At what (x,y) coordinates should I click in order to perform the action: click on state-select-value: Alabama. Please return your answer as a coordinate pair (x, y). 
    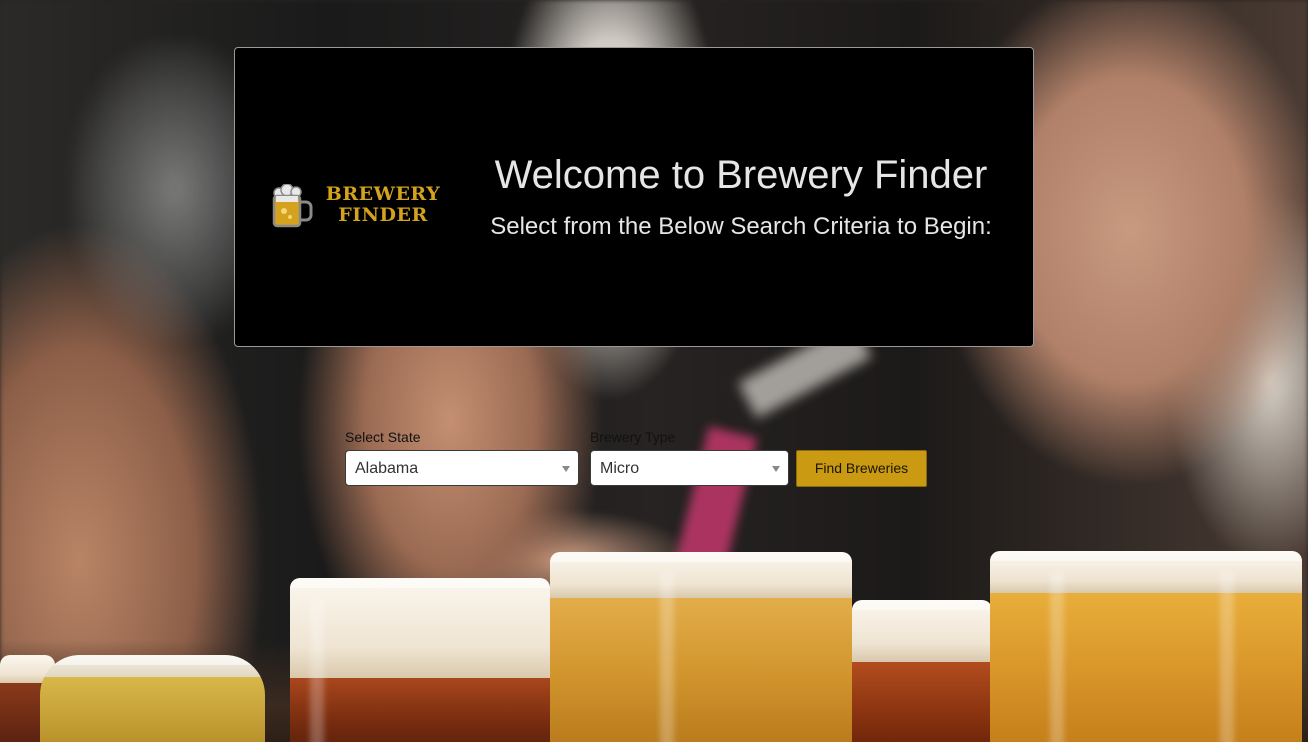
    Looking at the image, I should click on (387, 468).